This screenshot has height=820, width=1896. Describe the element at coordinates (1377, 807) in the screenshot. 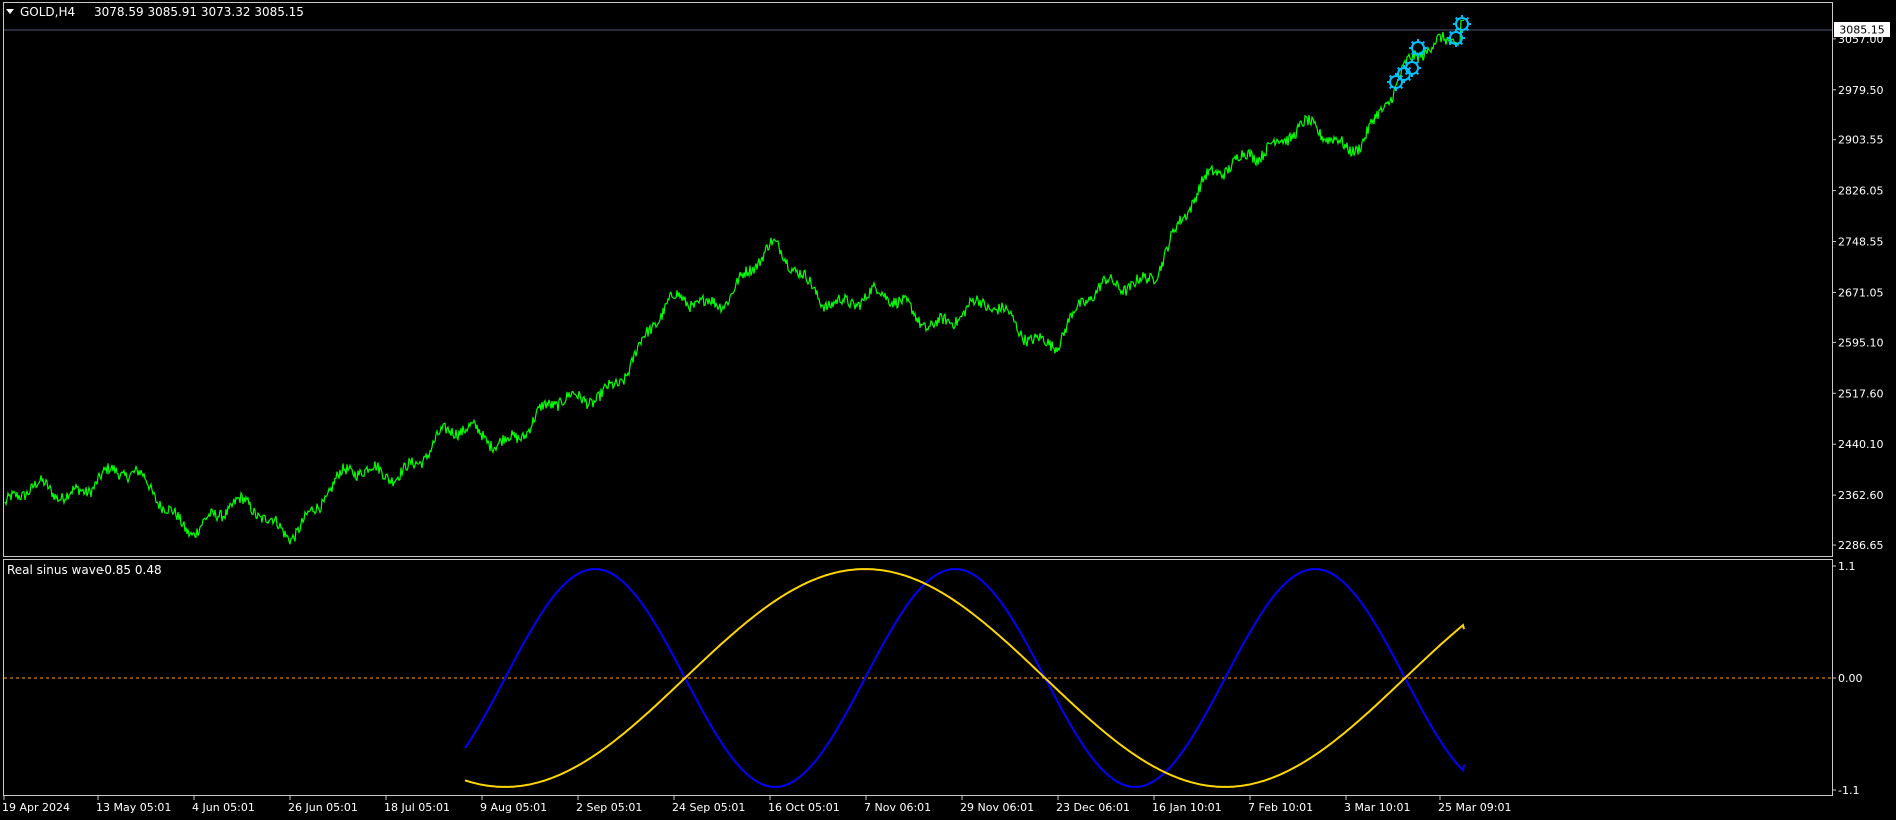

I see `time-tick-label: 3 Mar 10:01` at that location.